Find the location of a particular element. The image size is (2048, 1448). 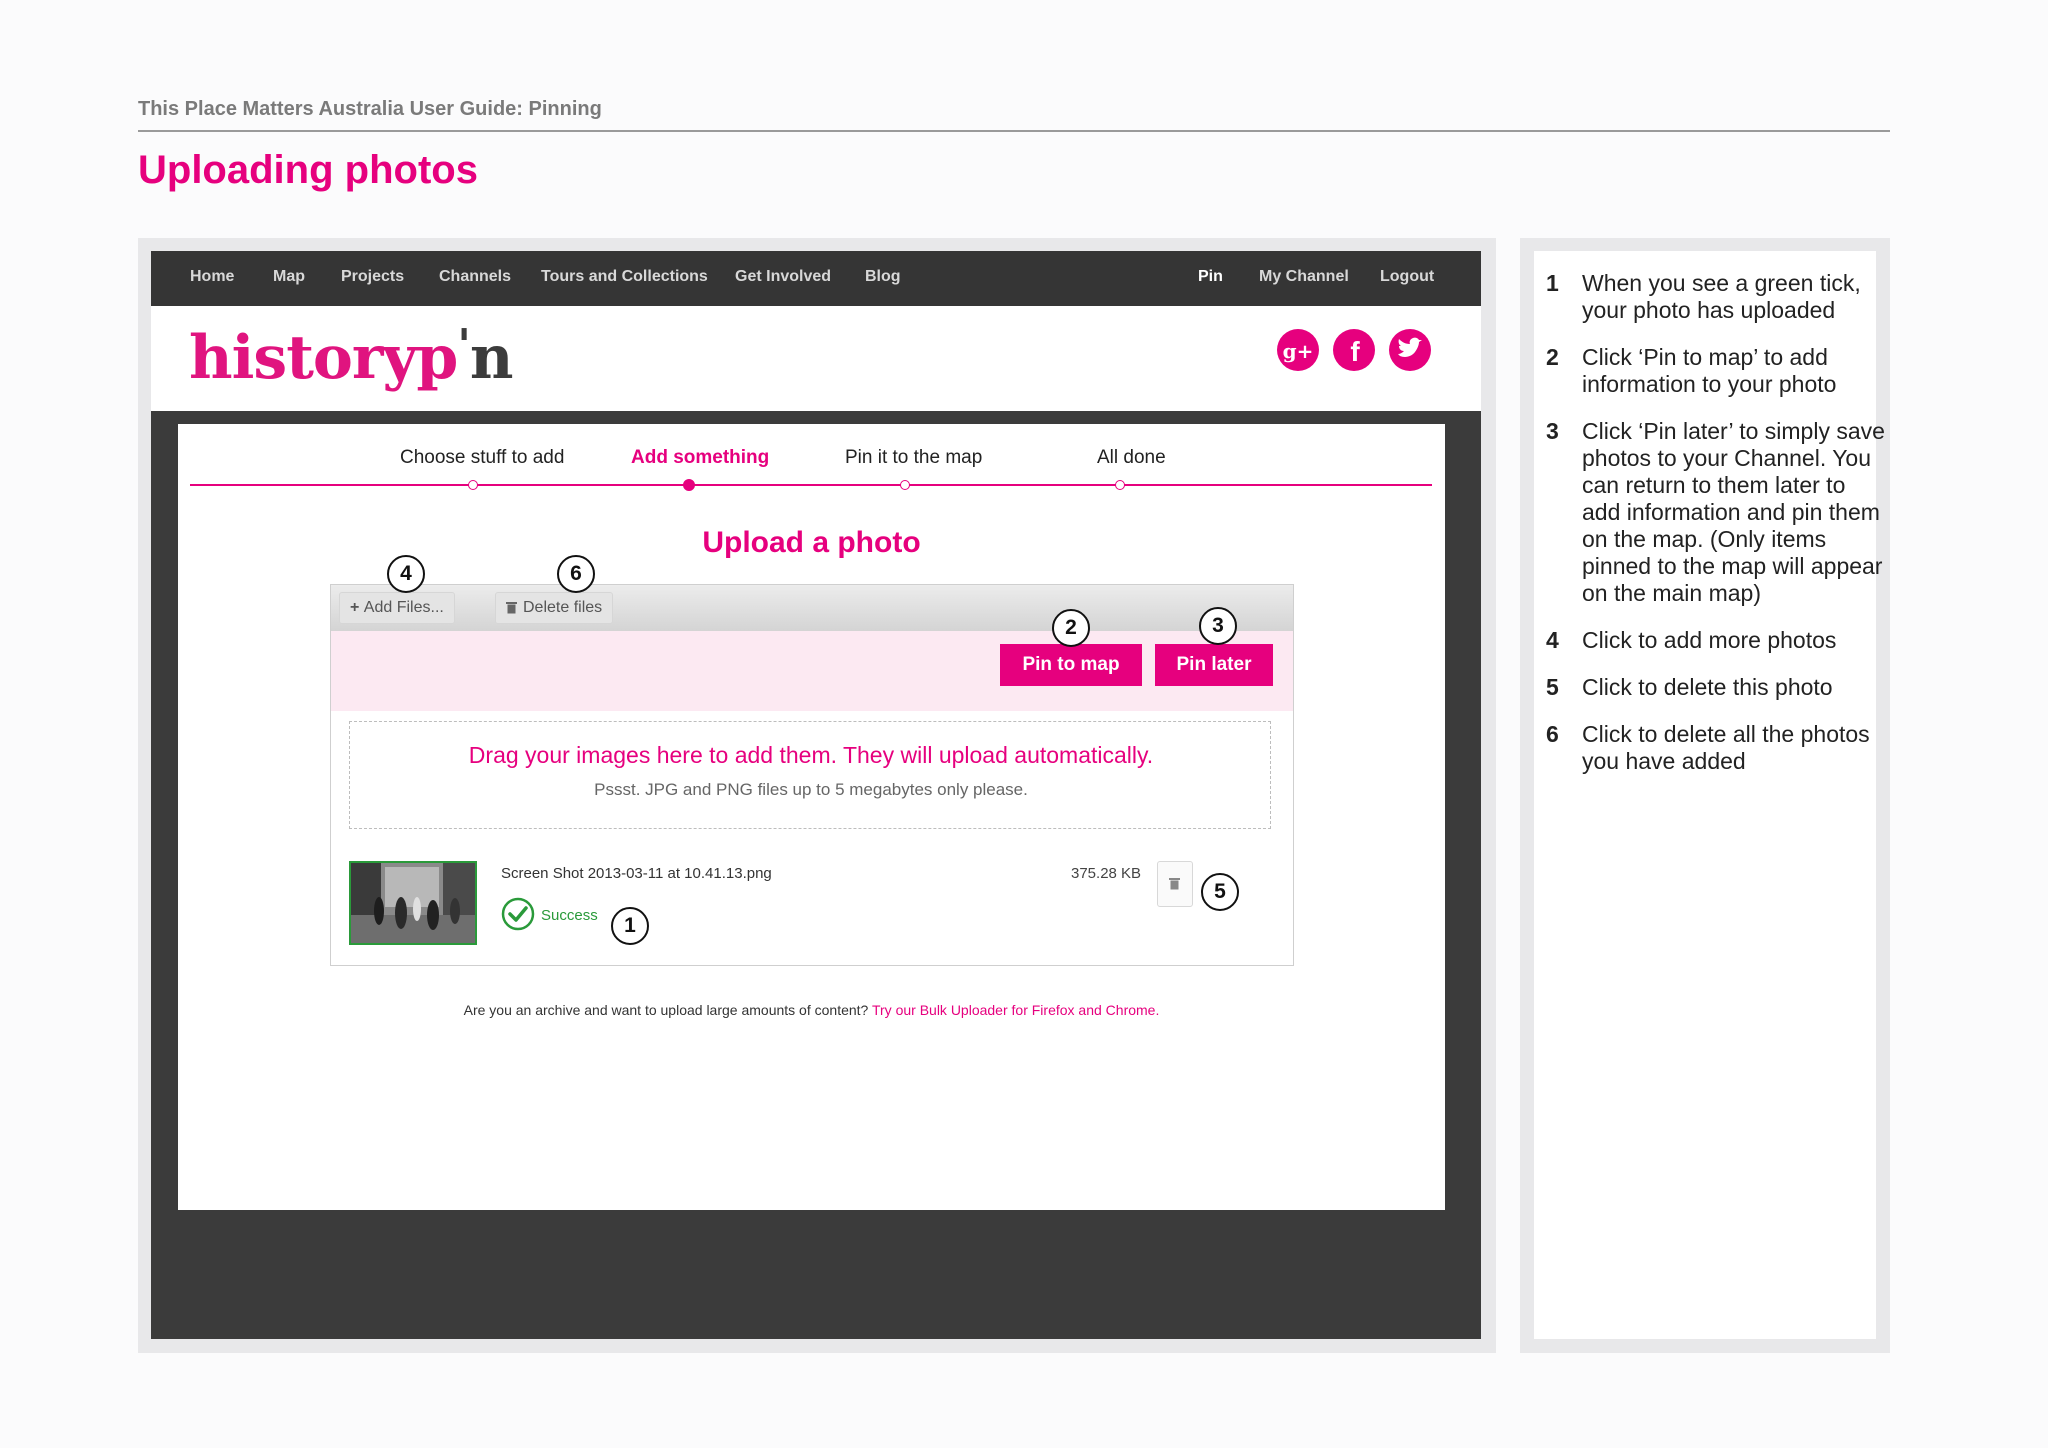

nav-get-involved: Get Involved is located at coordinates (783, 277).